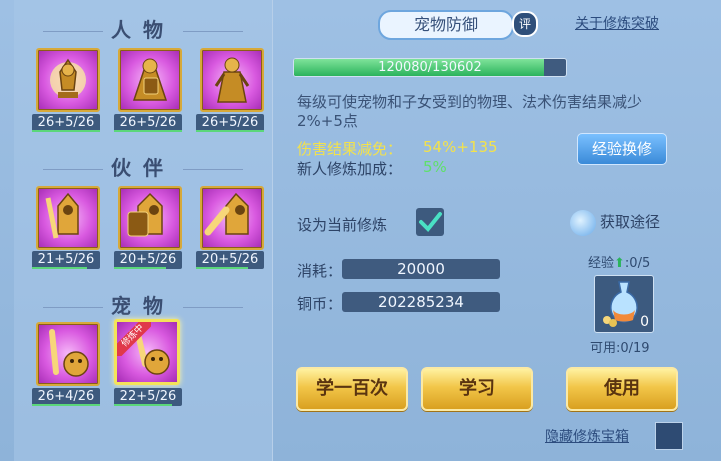 Image resolution: width=721 pixels, height=461 pixels. What do you see at coordinates (148, 397) in the screenshot?
I see `skill-level-pet-defense: 22+5/26` at bounding box center [148, 397].